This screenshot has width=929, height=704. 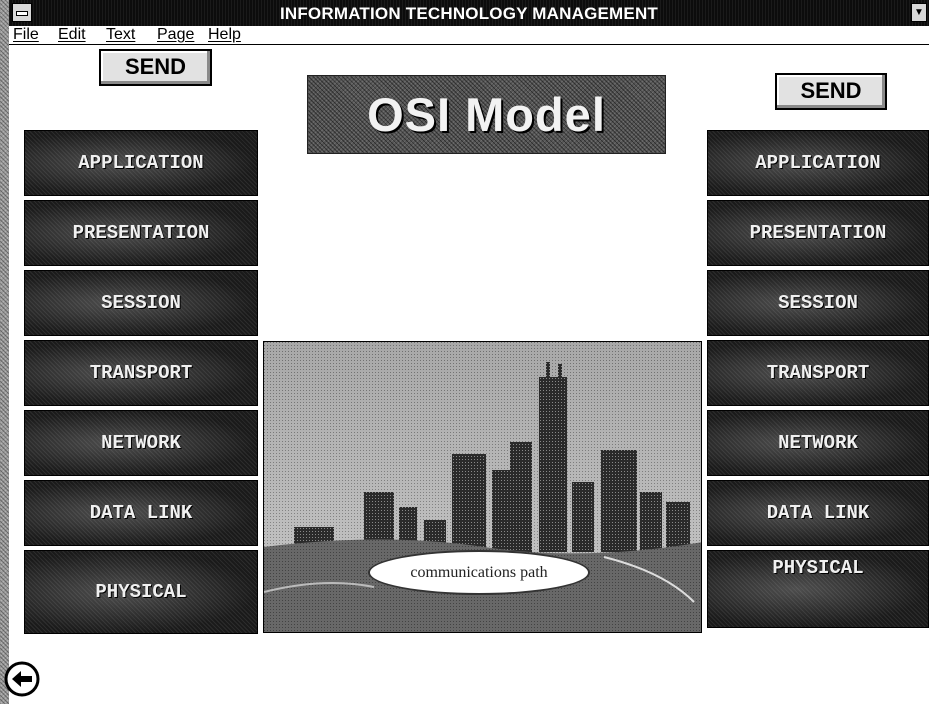 I want to click on window-left-border, so click(x=4, y=352).